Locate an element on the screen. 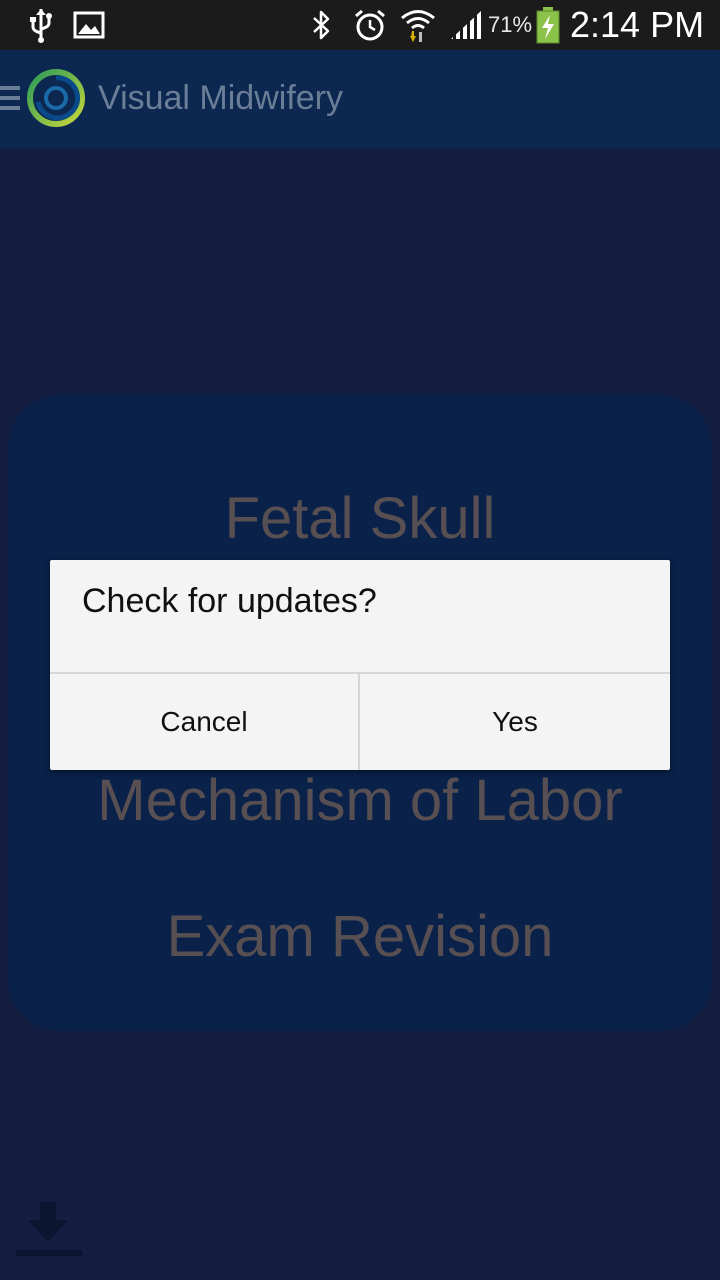  cancel-button: Cancel is located at coordinates (204, 722).